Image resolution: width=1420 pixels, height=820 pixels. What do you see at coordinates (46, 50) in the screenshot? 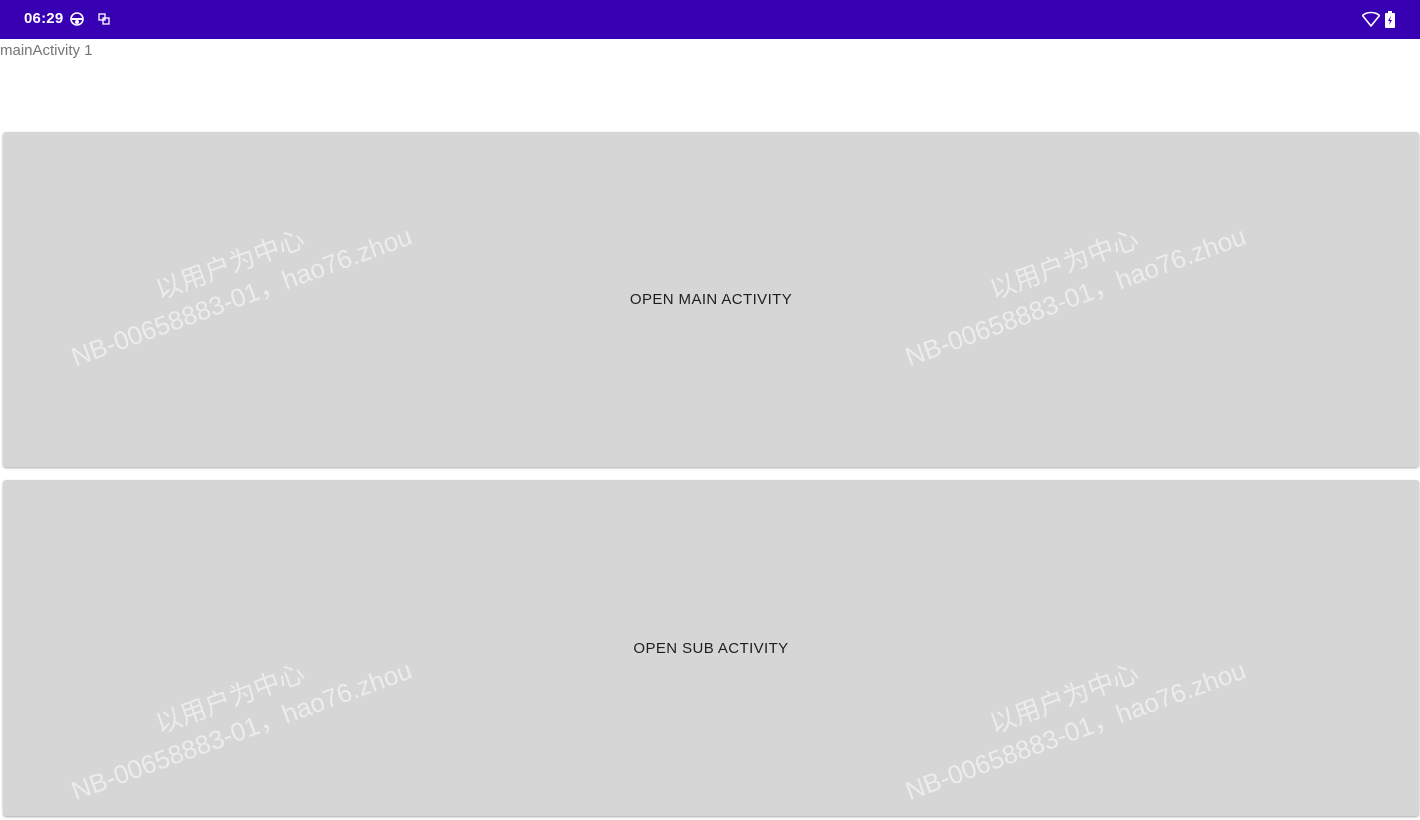
I see `activity-label: mainActivity 1` at bounding box center [46, 50].